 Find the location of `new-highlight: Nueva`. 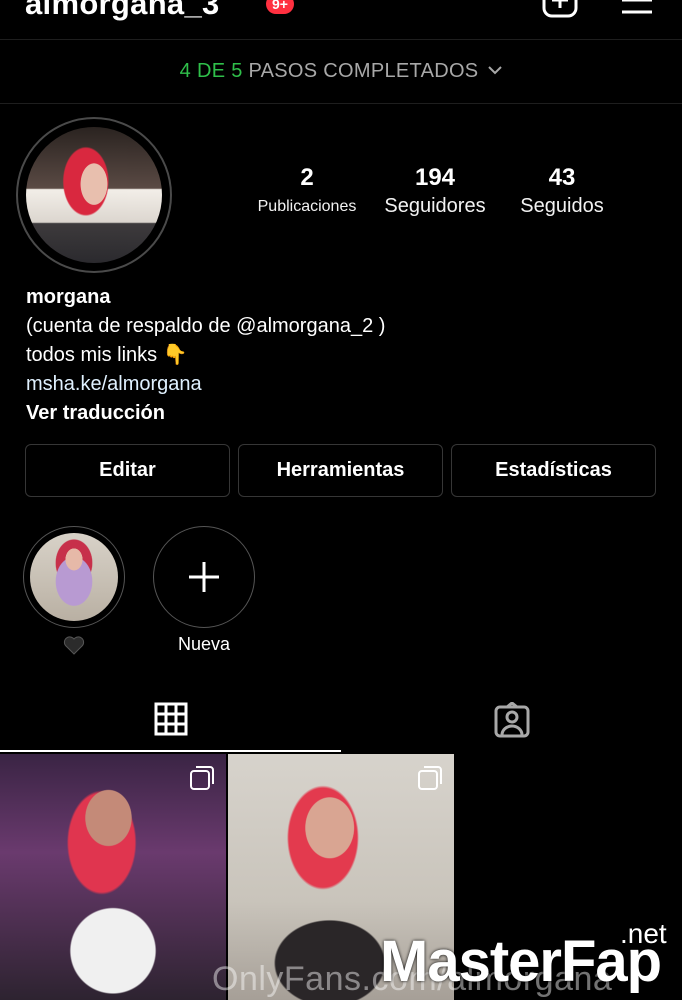

new-highlight: Nueva is located at coordinates (204, 590).